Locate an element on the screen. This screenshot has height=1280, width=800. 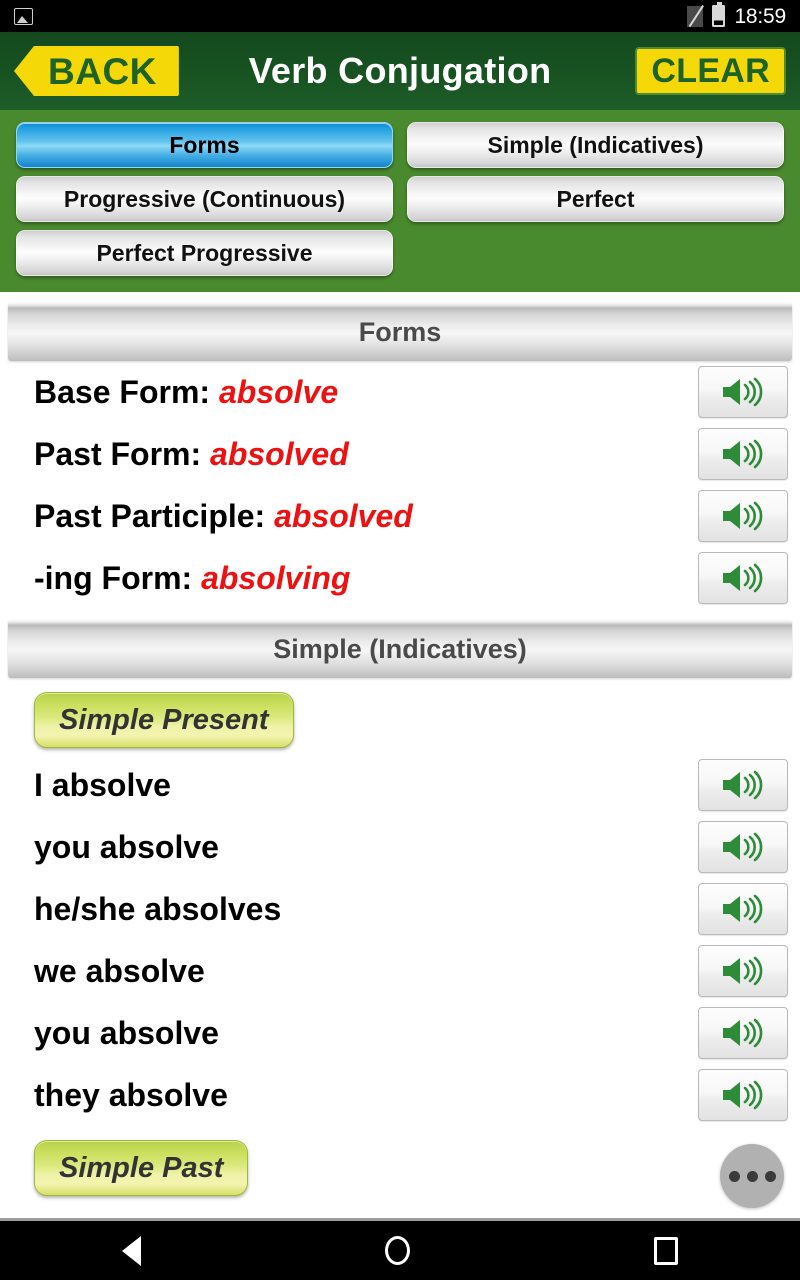
form-value: absolve is located at coordinates (278, 391).